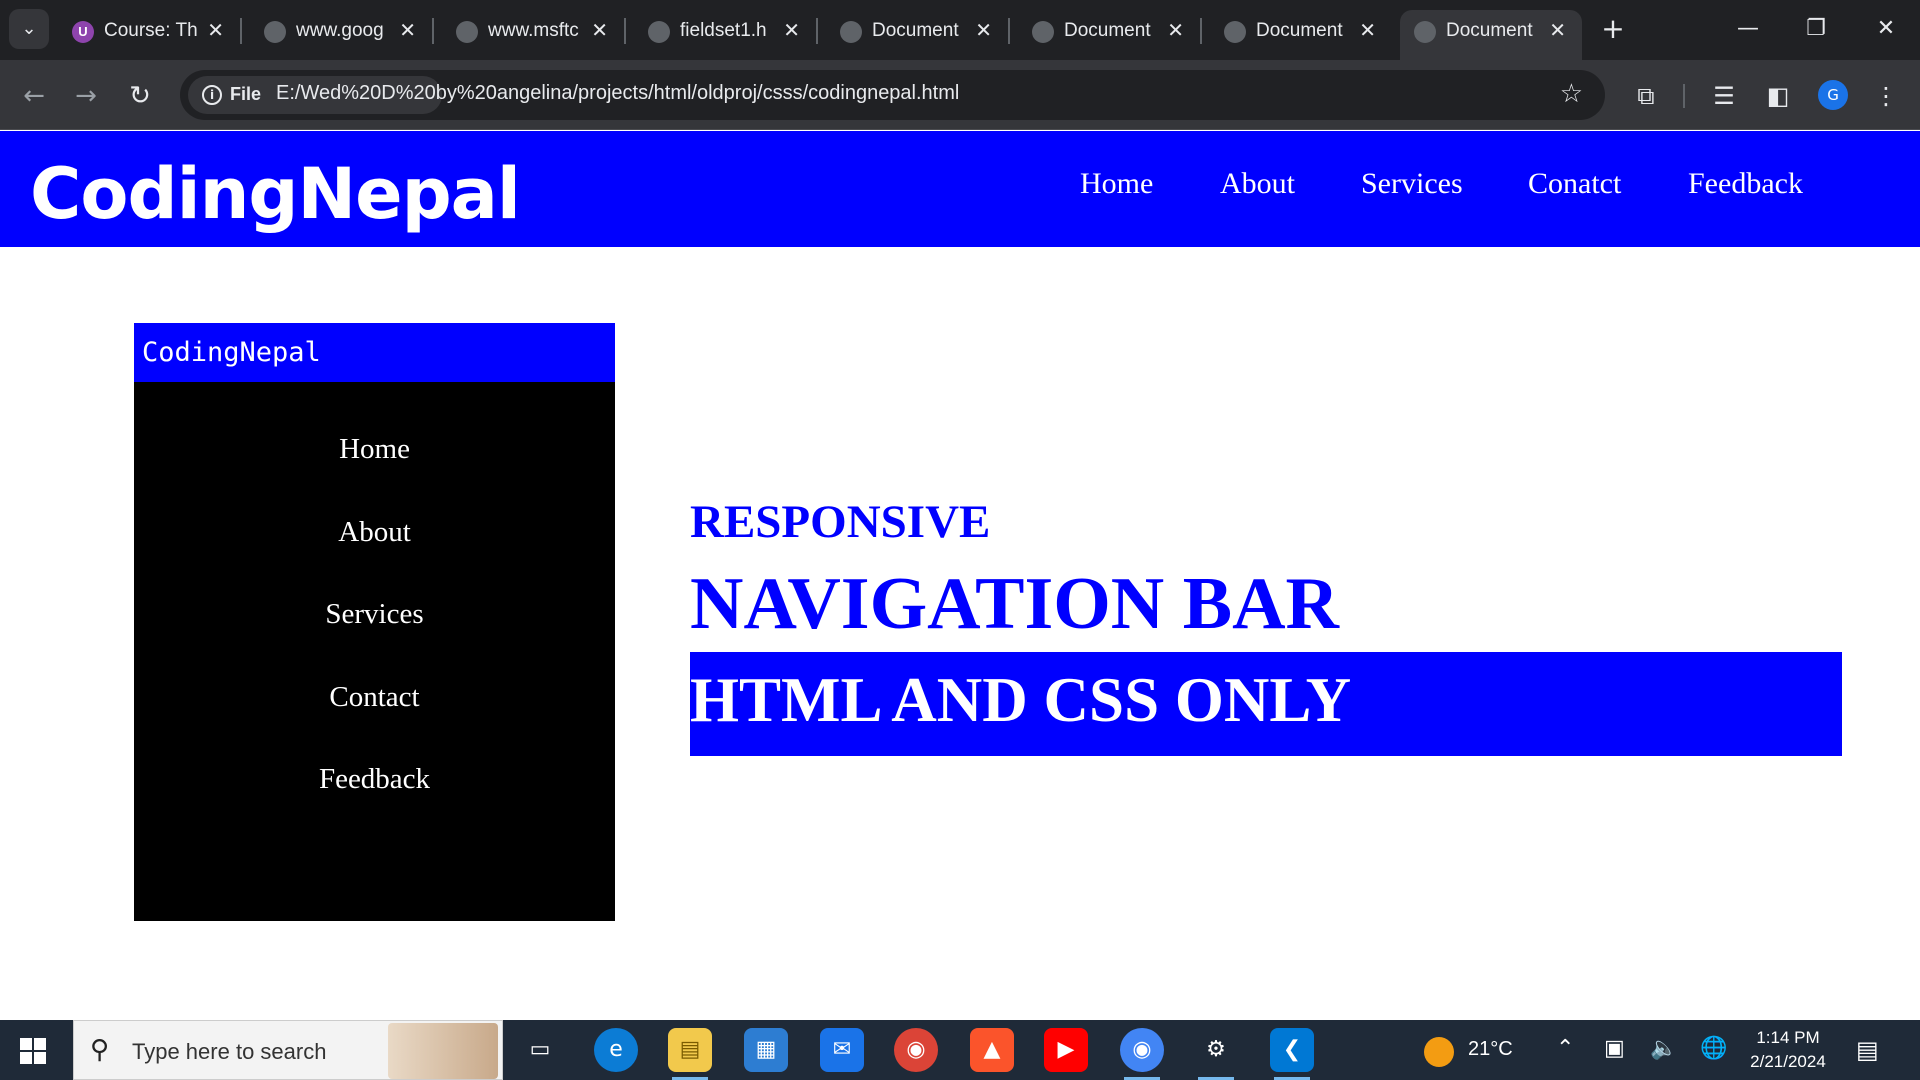 Image resolution: width=1920 pixels, height=1080 pixels. What do you see at coordinates (212, 95) in the screenshot?
I see `info-icon: i` at bounding box center [212, 95].